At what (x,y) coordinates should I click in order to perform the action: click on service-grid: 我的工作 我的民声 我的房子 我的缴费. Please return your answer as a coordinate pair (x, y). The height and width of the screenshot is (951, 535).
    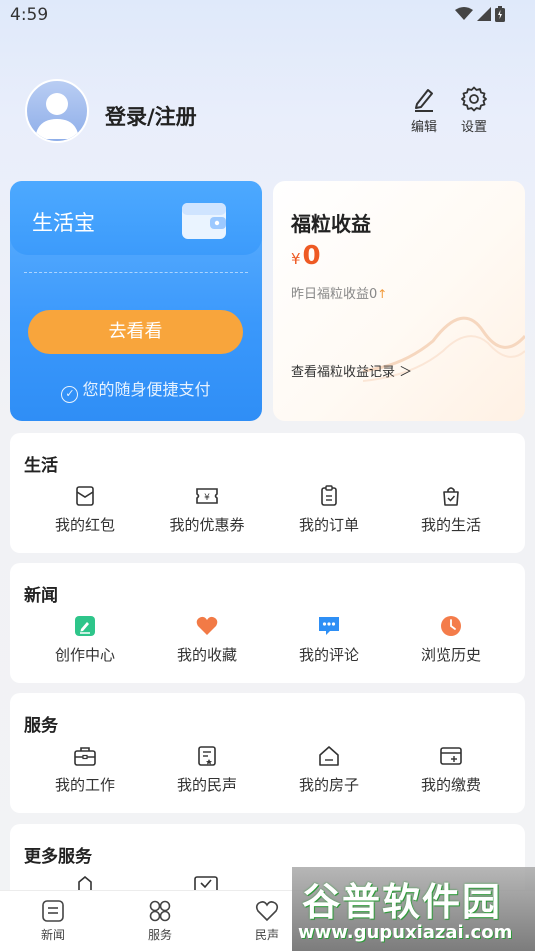
    Looking at the image, I should click on (267, 770).